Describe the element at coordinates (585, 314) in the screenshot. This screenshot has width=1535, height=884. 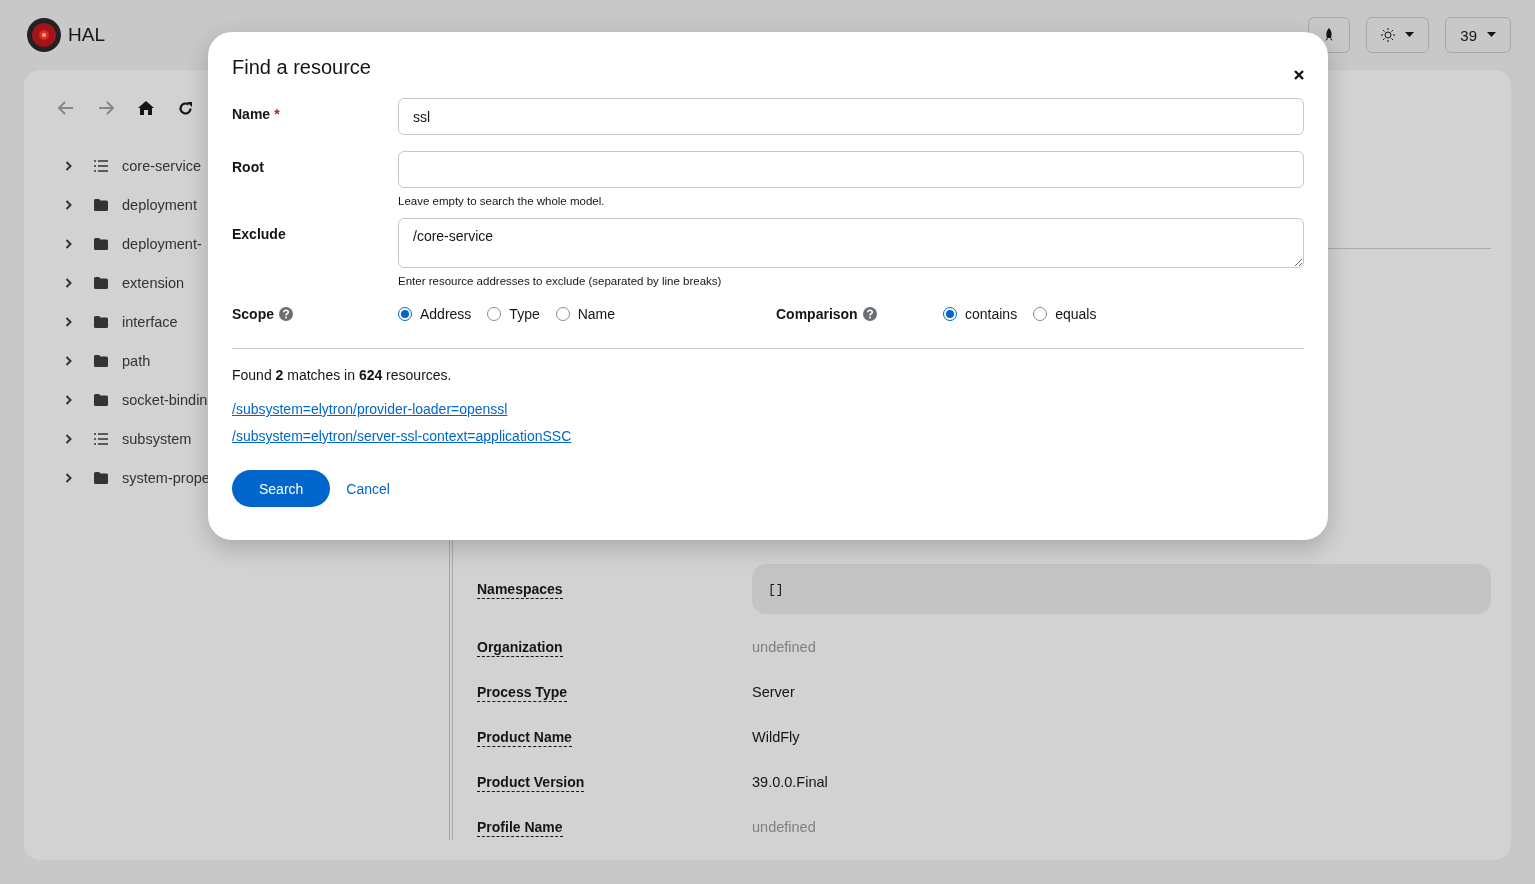
I see `radio-option: Name` at that location.